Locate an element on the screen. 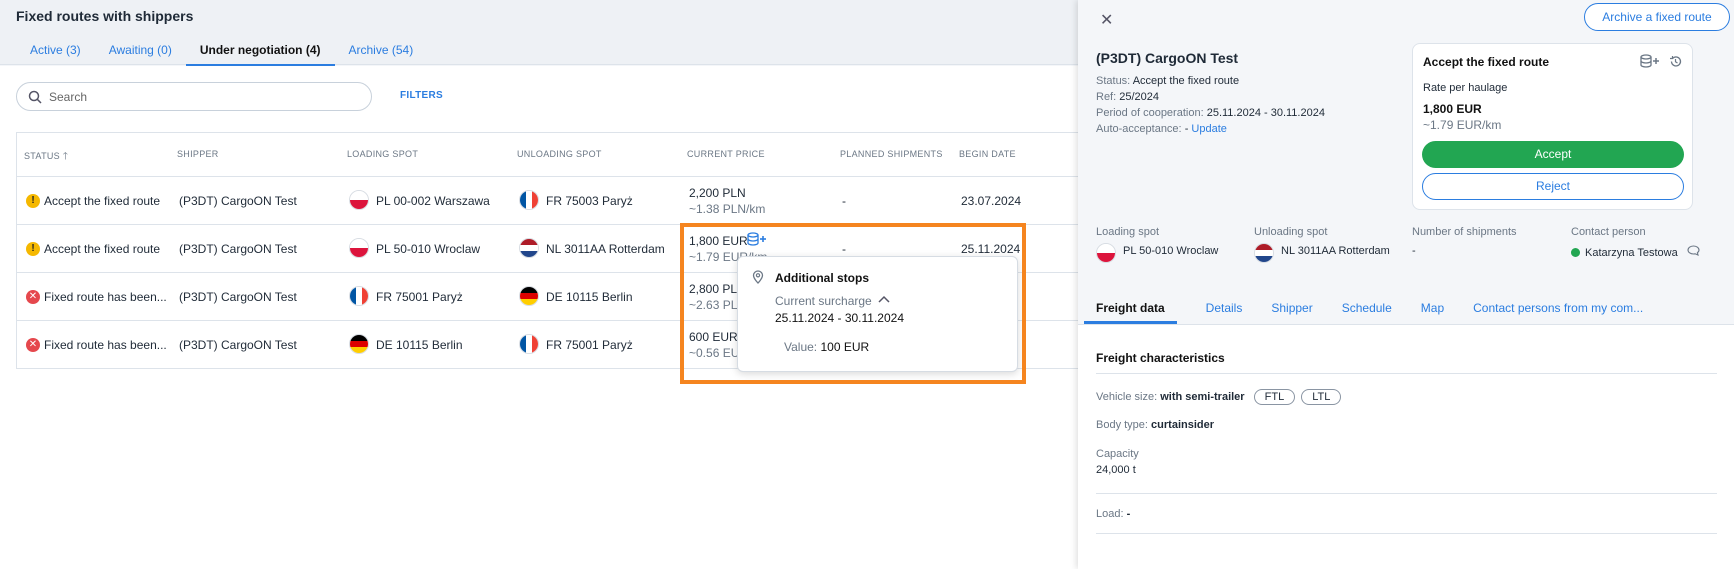  capacity-label: Capacity is located at coordinates (1117, 454).